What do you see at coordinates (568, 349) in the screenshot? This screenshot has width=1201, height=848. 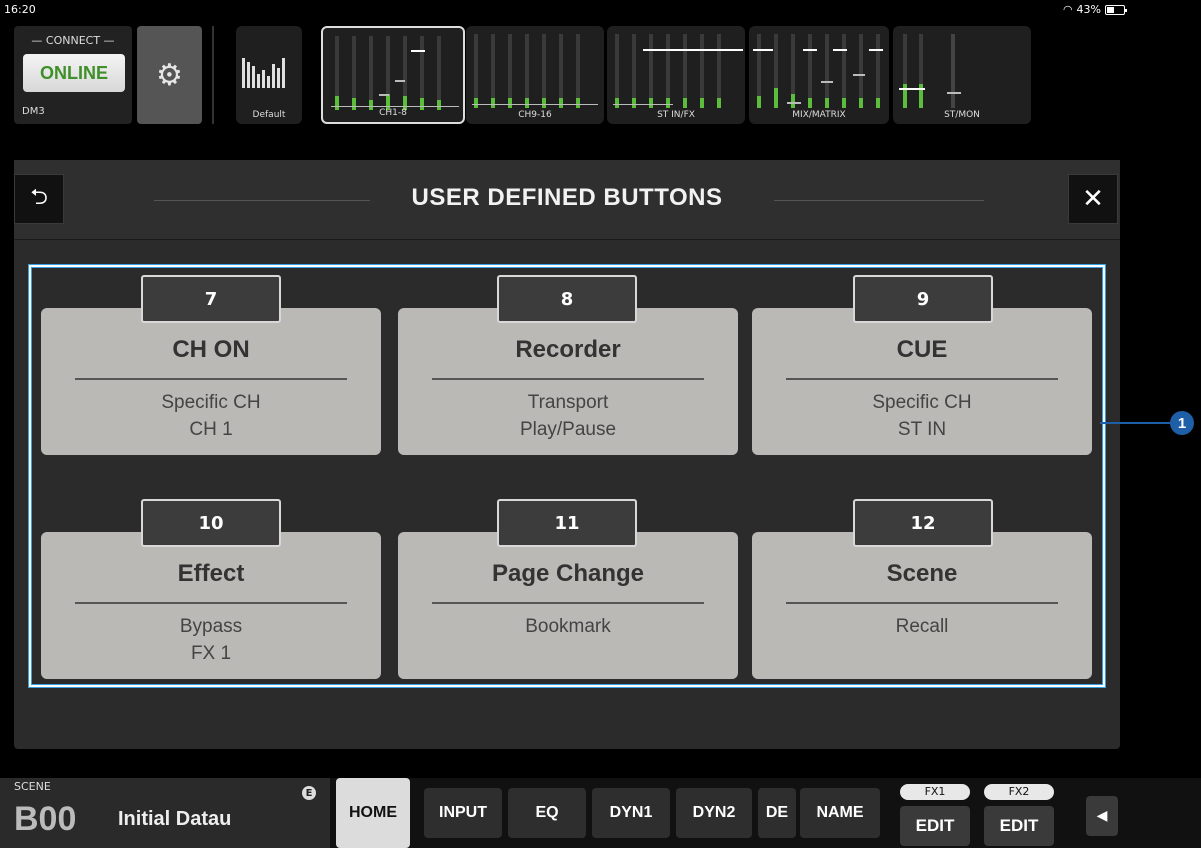 I see `button-function: Recorder` at bounding box center [568, 349].